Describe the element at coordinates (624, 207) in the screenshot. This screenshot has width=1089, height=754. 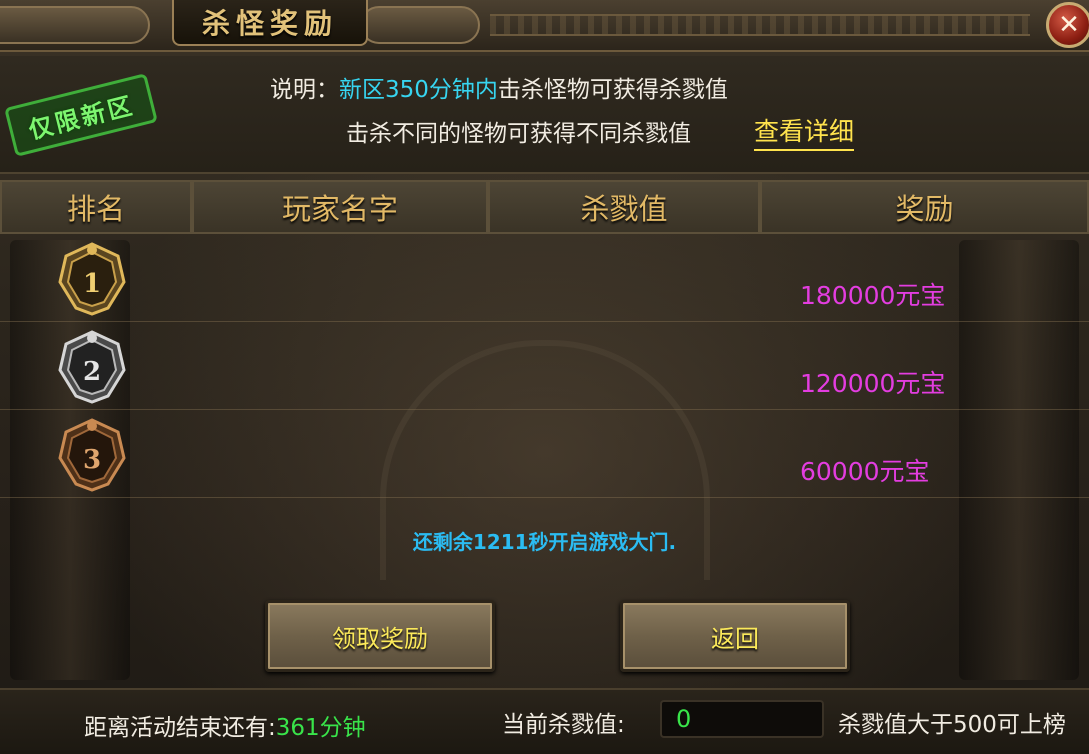
I see `header-kill-value: 杀戮值` at that location.